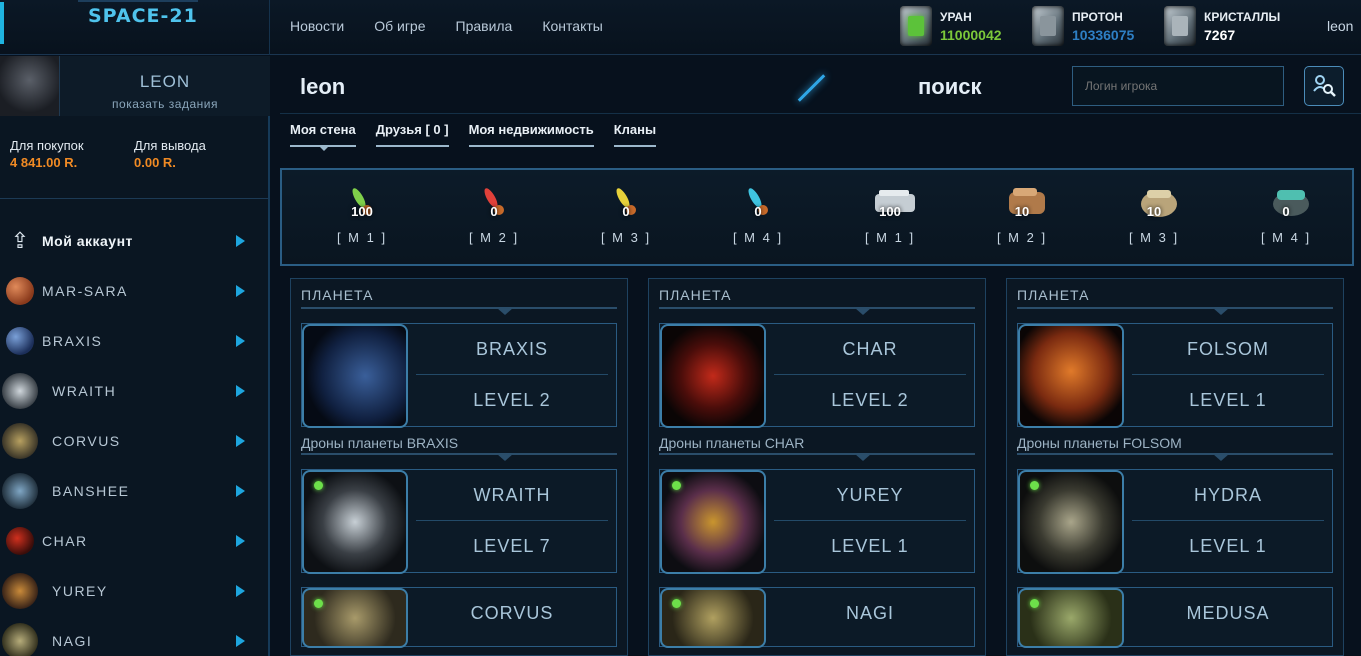 The height and width of the screenshot is (656, 1361). Describe the element at coordinates (20, 391) in the screenshot. I see `drone-wraith-icon` at that location.